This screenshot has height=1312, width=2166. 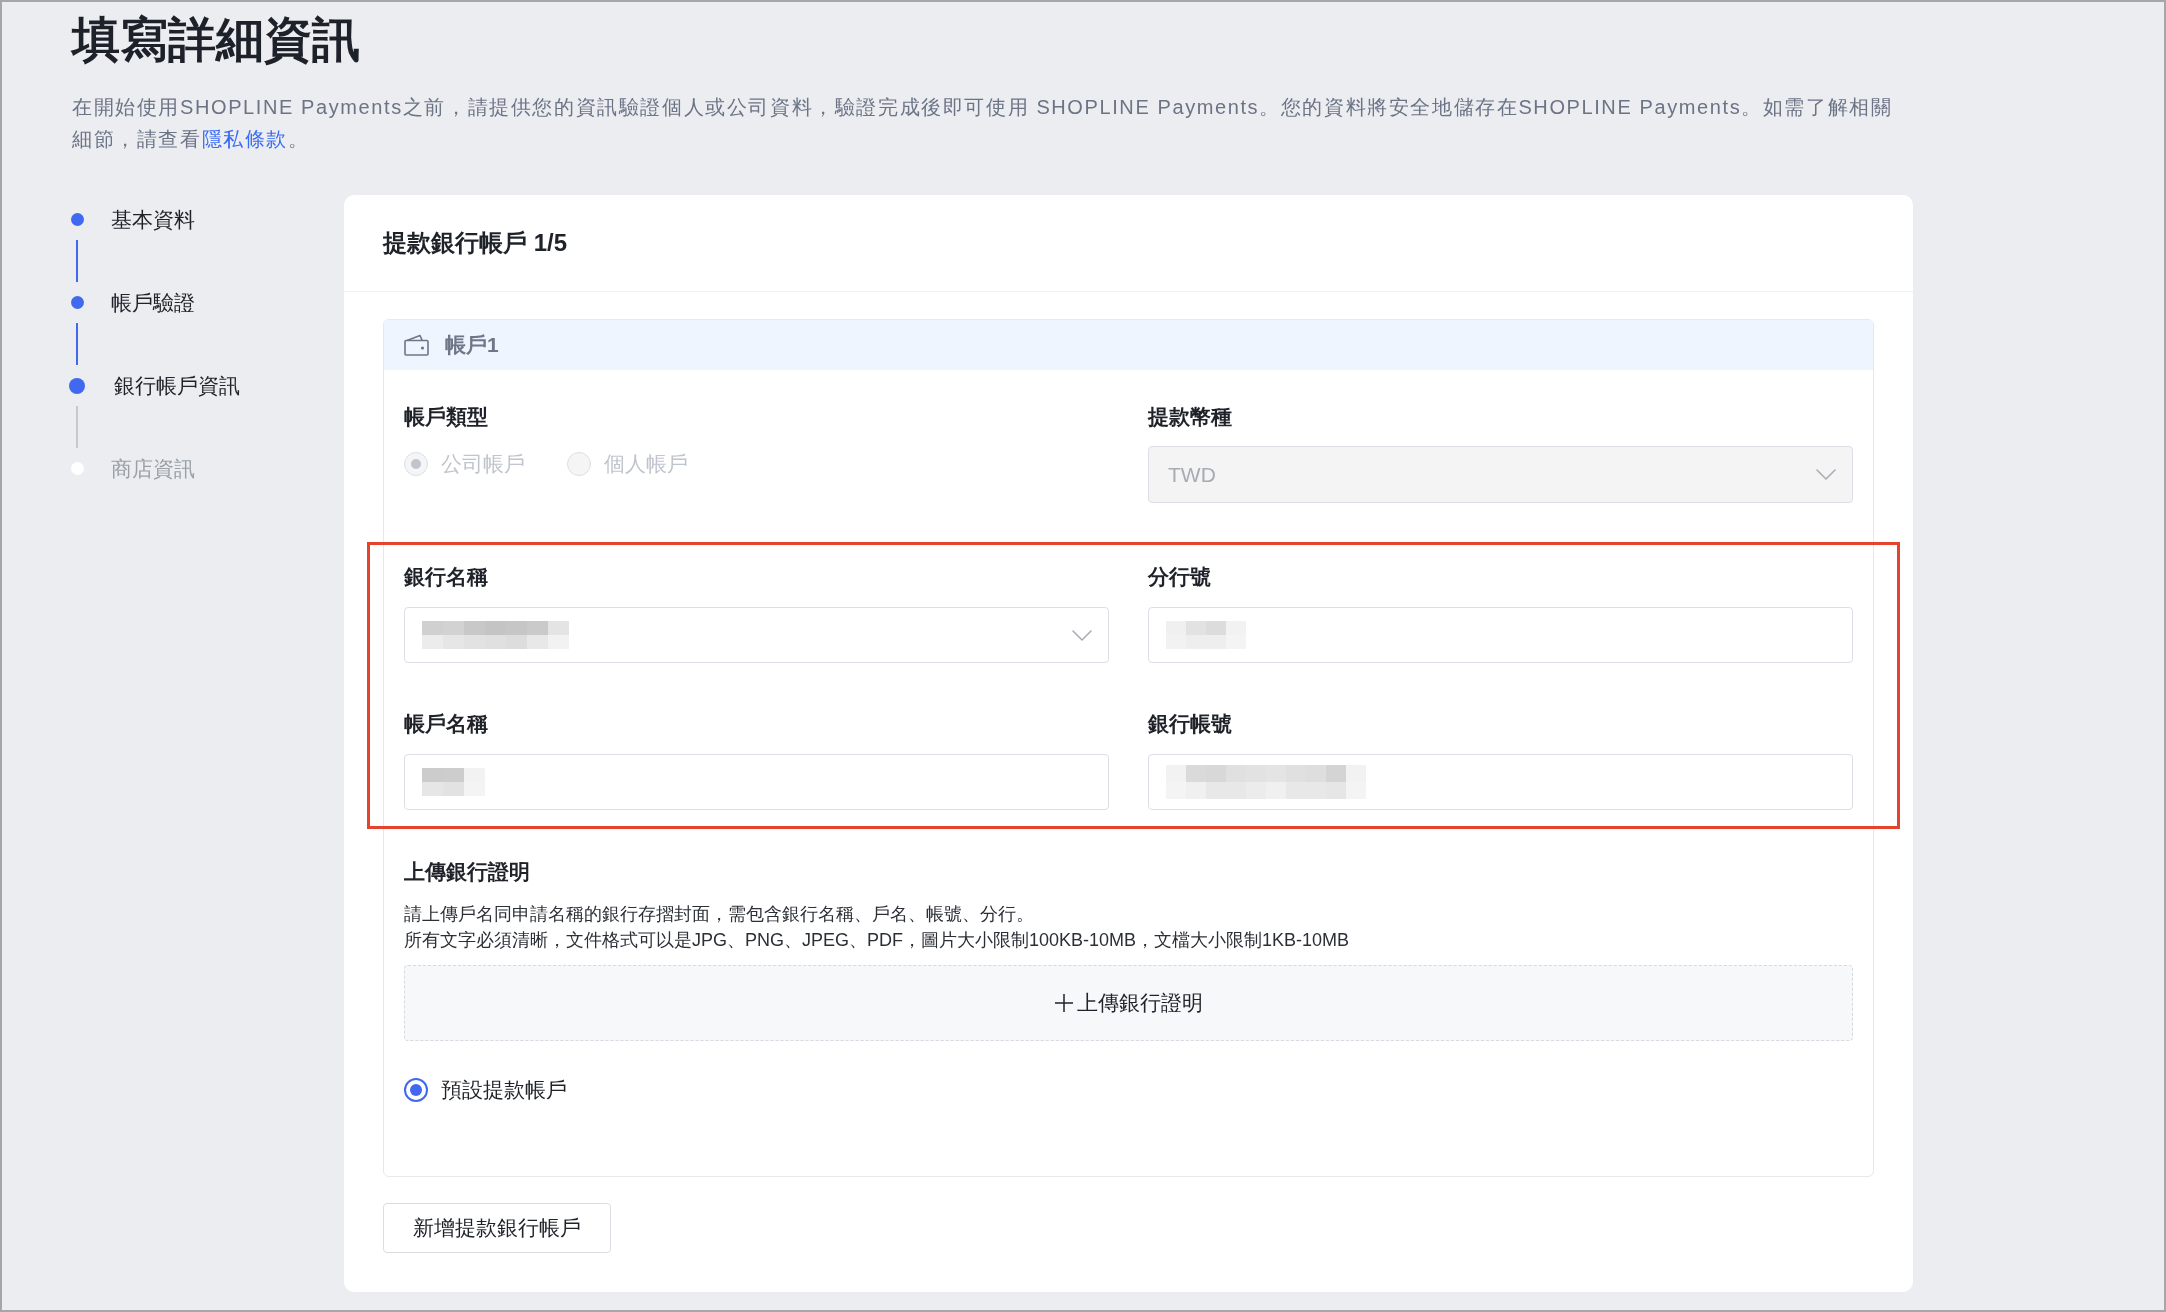 I want to click on intro-text: 在開始使用SHOPLINE Payments之前，請提供您的資訊驗證個人或公司資料，驗證完成後即可使用 SHOPLINE Payments。您的資料將安全地儲存在SHOPLINE Payments。如需了解相關細節，請查看隱私條款。, so click(x=983, y=123).